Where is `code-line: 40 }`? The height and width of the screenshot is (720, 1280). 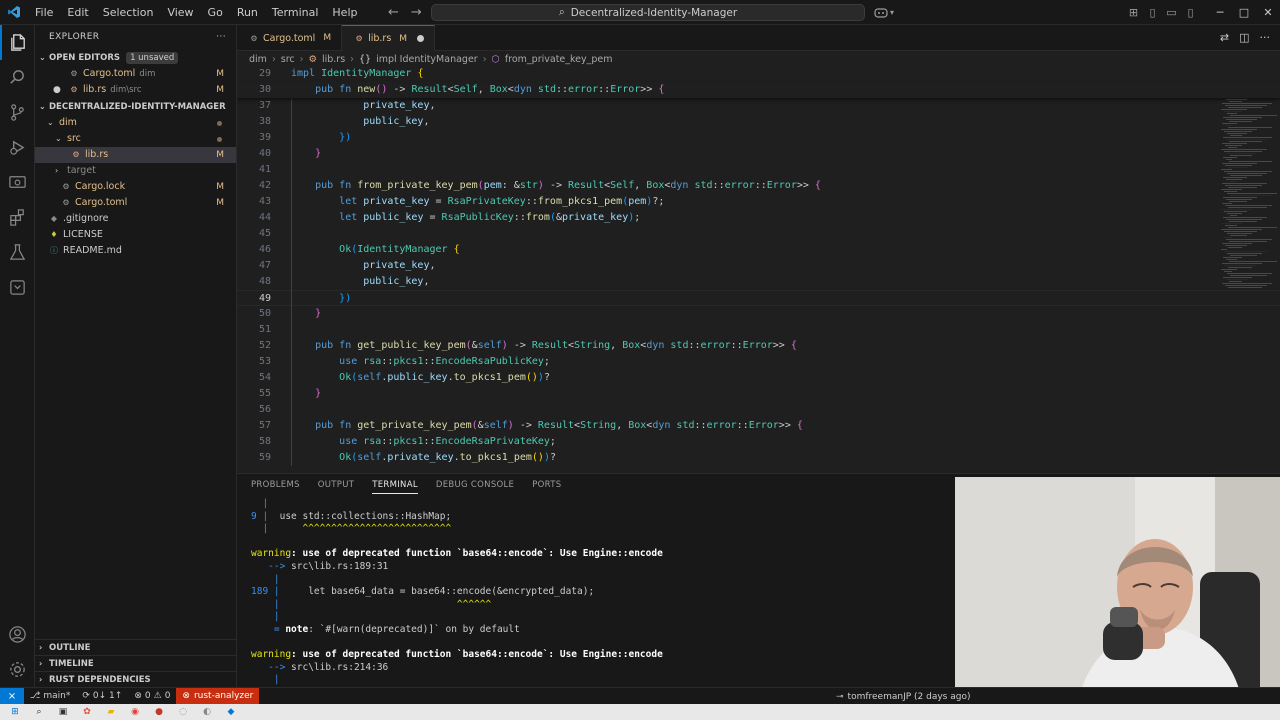
code-line: 40 } is located at coordinates (758, 154).